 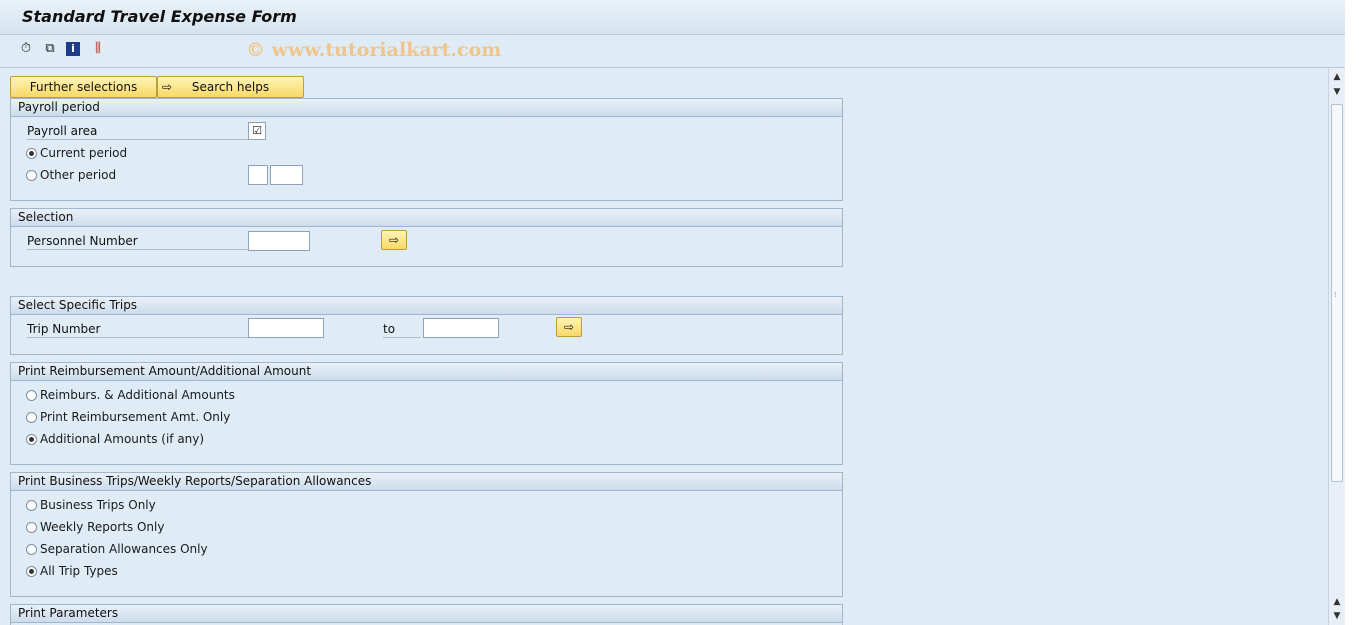 I want to click on radio-label: Print Reimbursement Amt. Only, so click(x=135, y=417).